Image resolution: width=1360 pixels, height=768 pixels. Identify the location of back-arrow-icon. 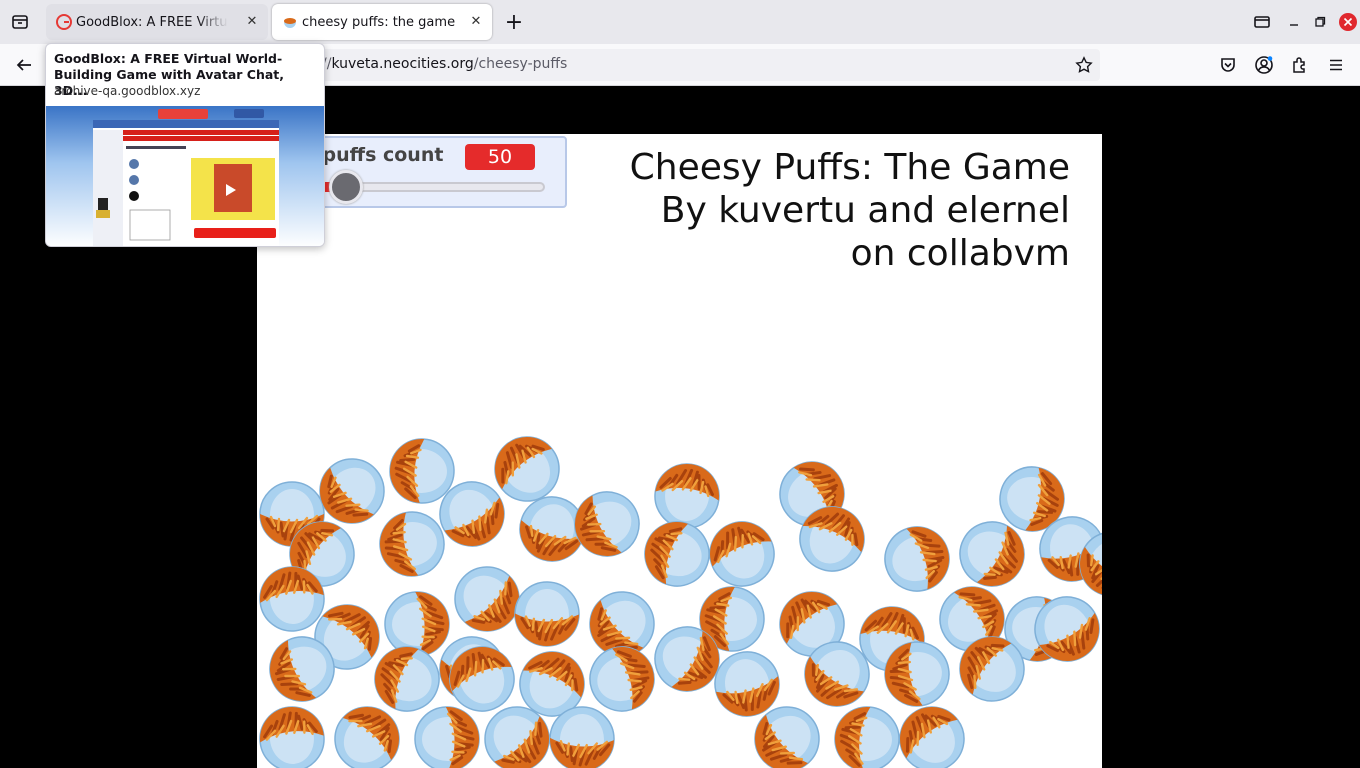
(24, 65).